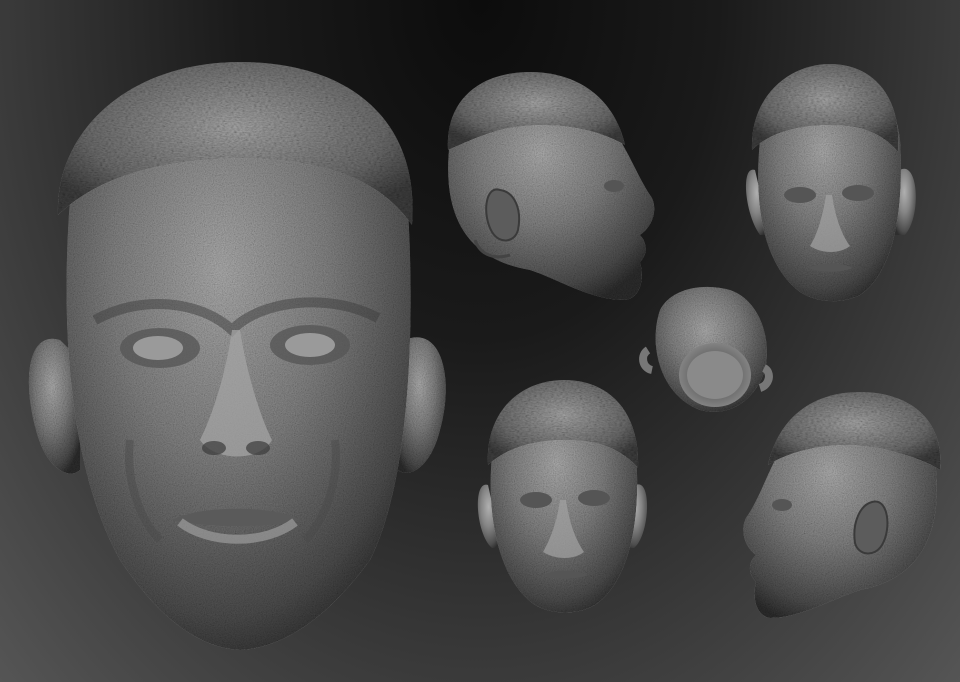 This screenshot has width=960, height=682. Describe the element at coordinates (830, 183) in the screenshot. I see `front-small-top-head` at that location.